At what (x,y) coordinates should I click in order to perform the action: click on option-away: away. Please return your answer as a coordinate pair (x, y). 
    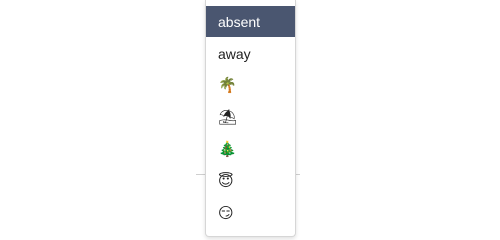
    Looking at the image, I should click on (250, 53).